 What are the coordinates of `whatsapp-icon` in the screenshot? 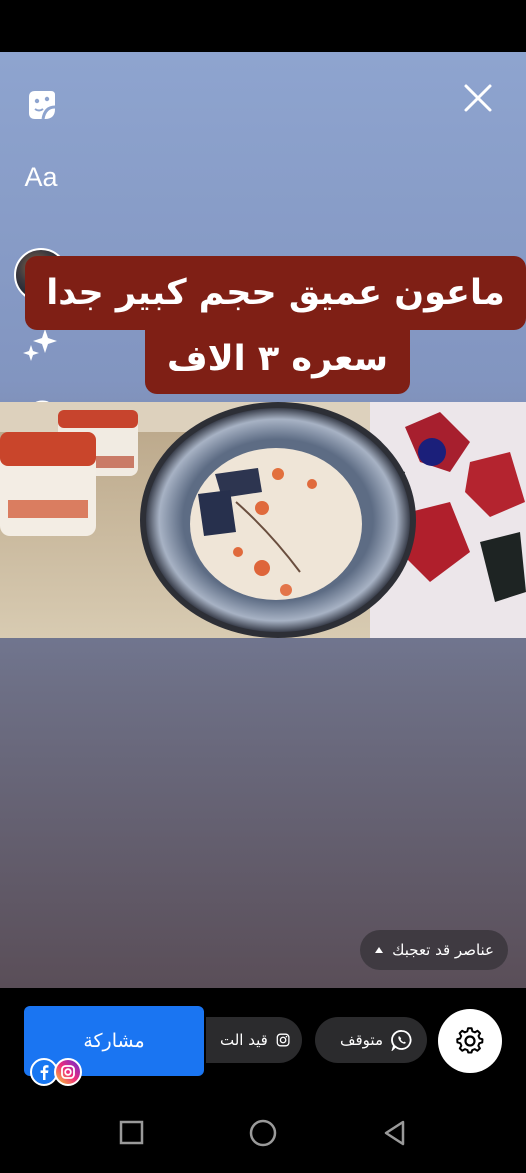 It's located at (401, 1040).